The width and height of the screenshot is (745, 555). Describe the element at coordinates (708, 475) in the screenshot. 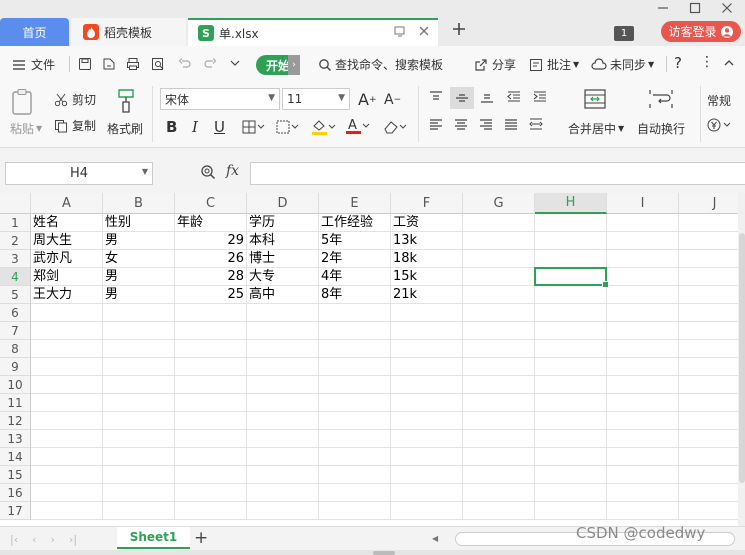

I see `cell-j15` at that location.